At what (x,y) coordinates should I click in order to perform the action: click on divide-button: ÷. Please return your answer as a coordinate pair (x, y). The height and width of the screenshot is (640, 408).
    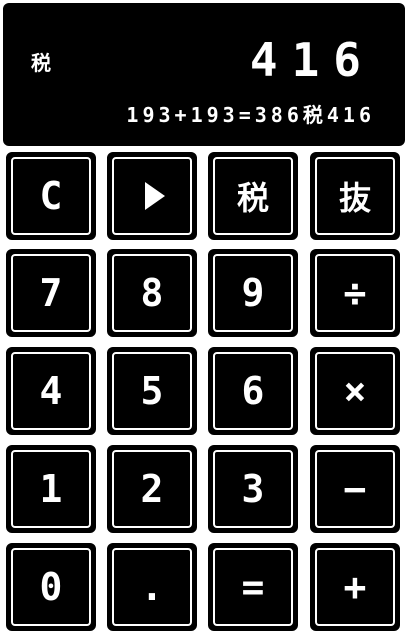
    Looking at the image, I should click on (355, 293).